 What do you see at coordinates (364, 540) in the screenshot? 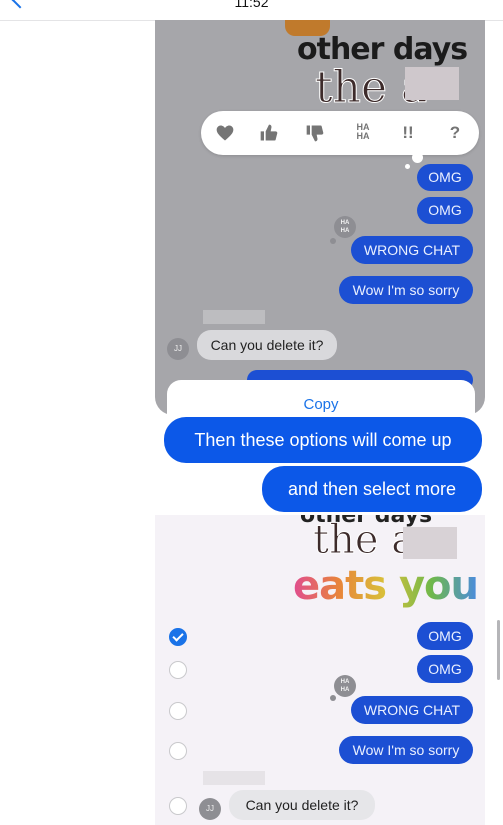
I see `sticker-text-the: the a` at bounding box center [364, 540].